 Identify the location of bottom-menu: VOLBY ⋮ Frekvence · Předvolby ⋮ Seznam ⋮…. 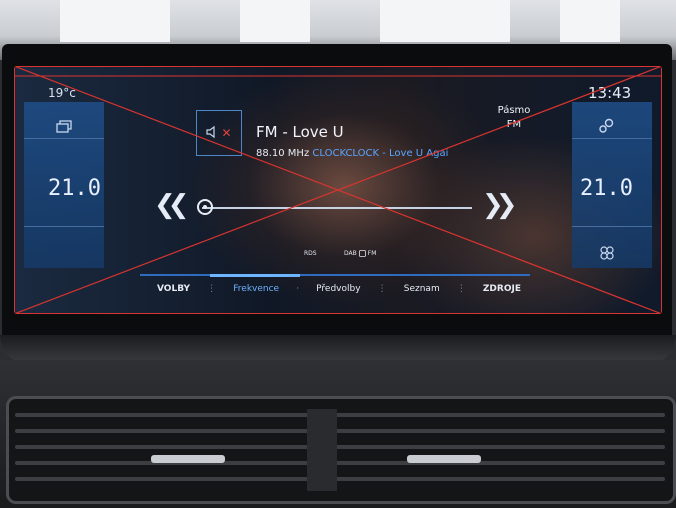
(339, 289).